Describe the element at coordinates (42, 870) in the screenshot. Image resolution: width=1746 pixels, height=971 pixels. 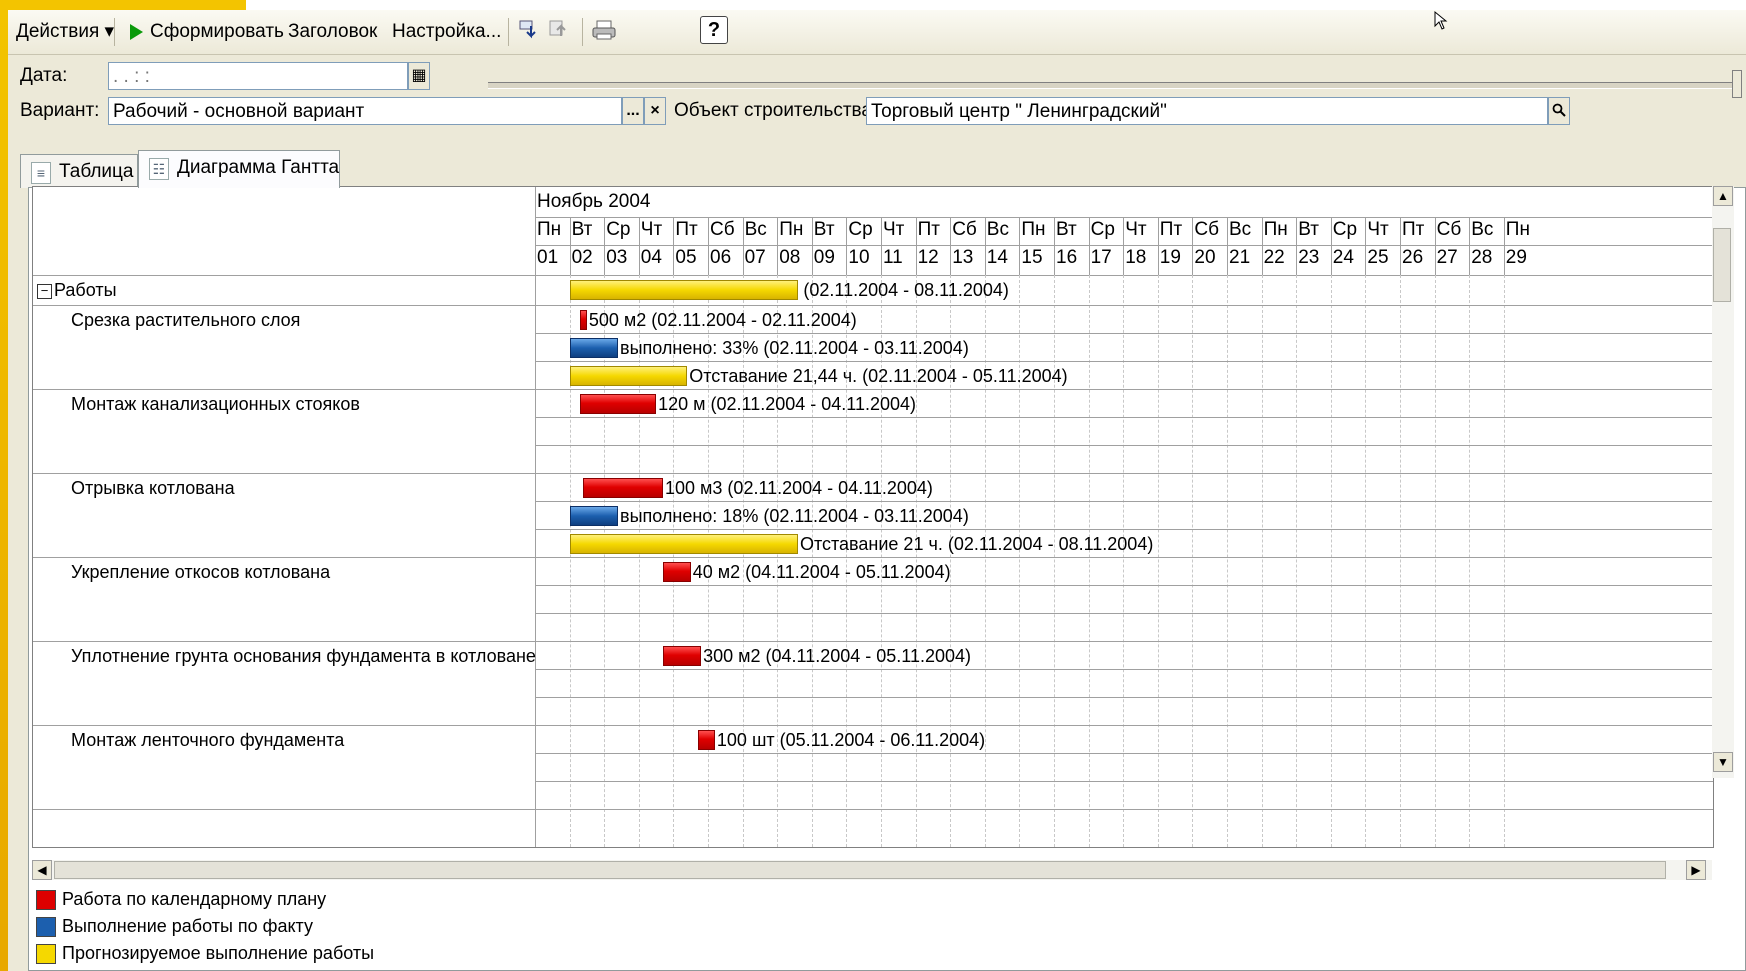
I see `scroll-left-icon: ◀` at that location.